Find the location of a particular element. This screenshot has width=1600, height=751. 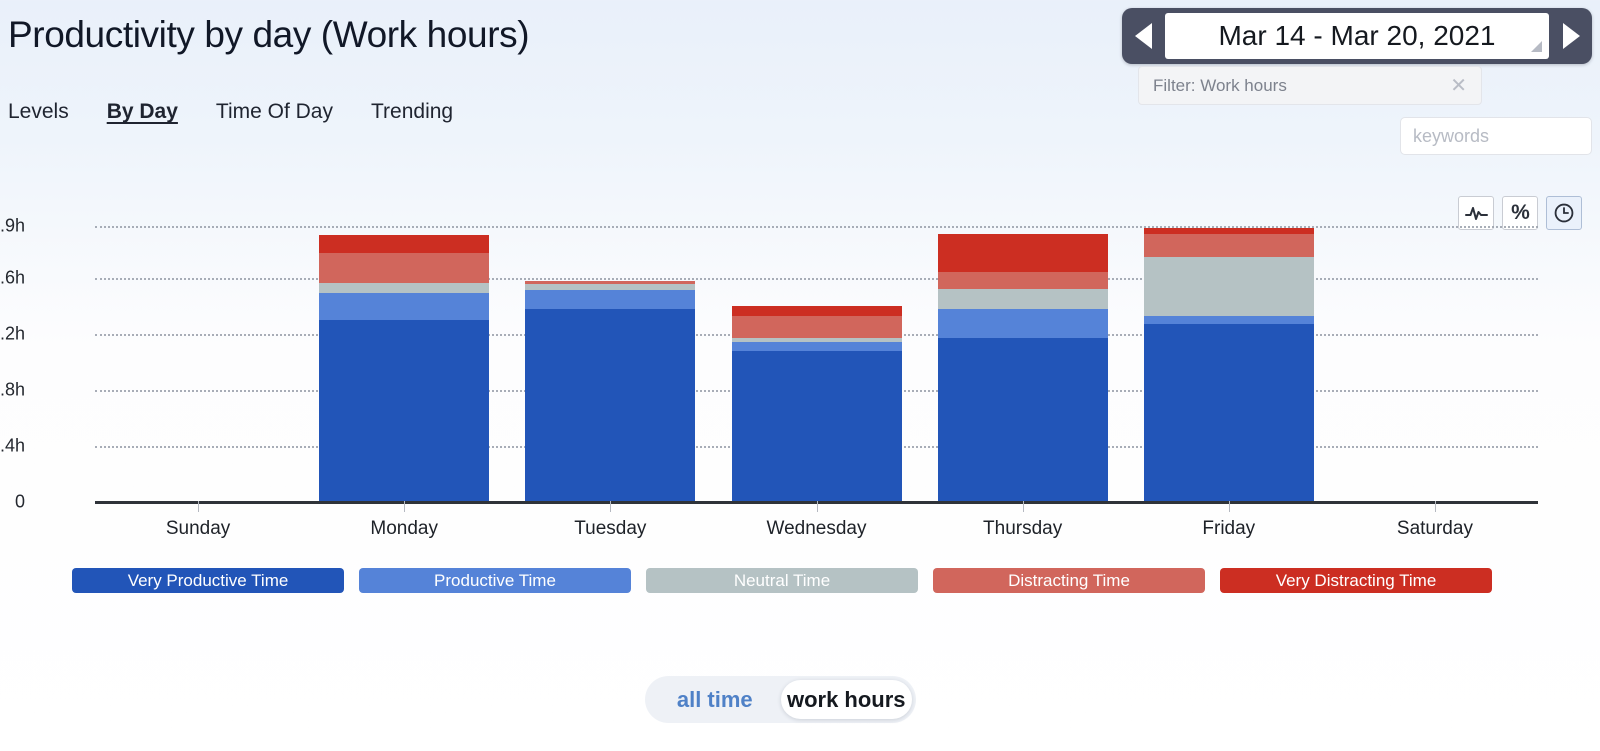

caret-right-icon is located at coordinates (1571, 36).